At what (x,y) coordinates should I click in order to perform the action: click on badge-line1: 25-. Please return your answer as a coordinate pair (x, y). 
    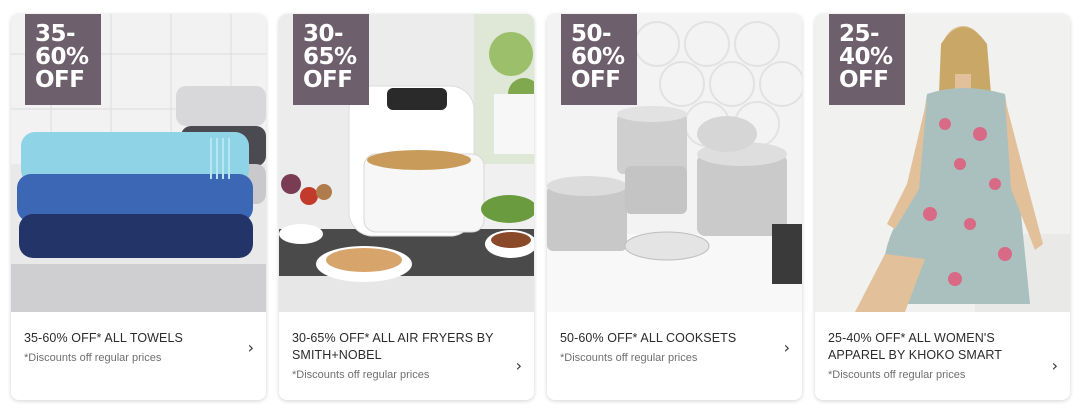
    Looking at the image, I should click on (859, 34).